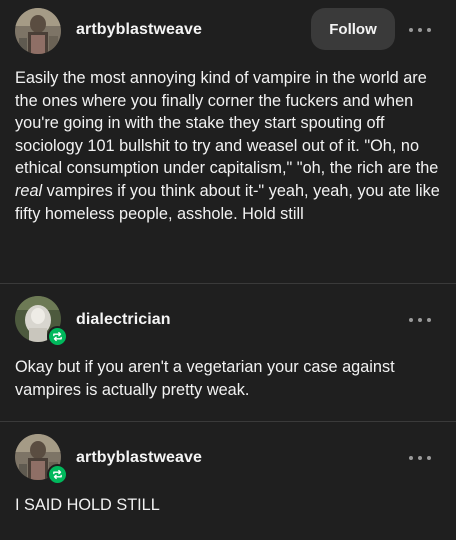 This screenshot has width=456, height=540. I want to click on post-body: I SAID HOLD STILL, so click(87, 505).